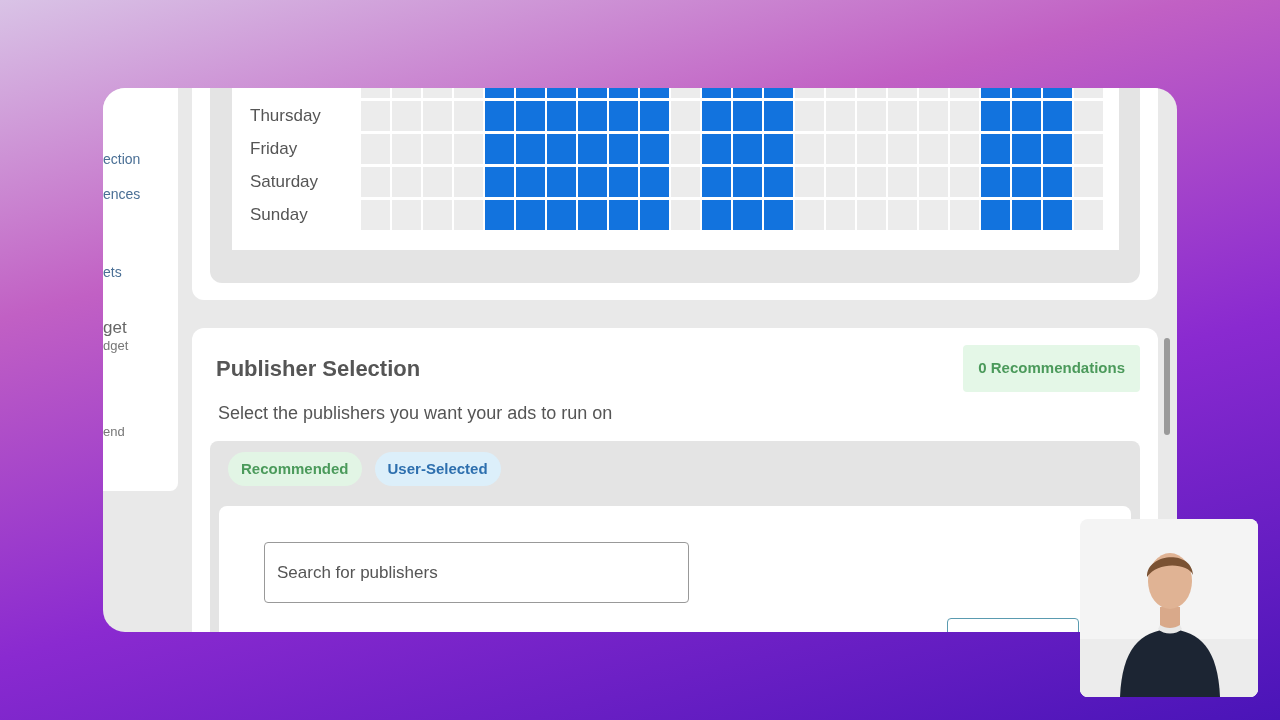 The width and height of the screenshot is (1280, 720). Describe the element at coordinates (140, 346) in the screenshot. I see `sidebar-item: dget` at that location.